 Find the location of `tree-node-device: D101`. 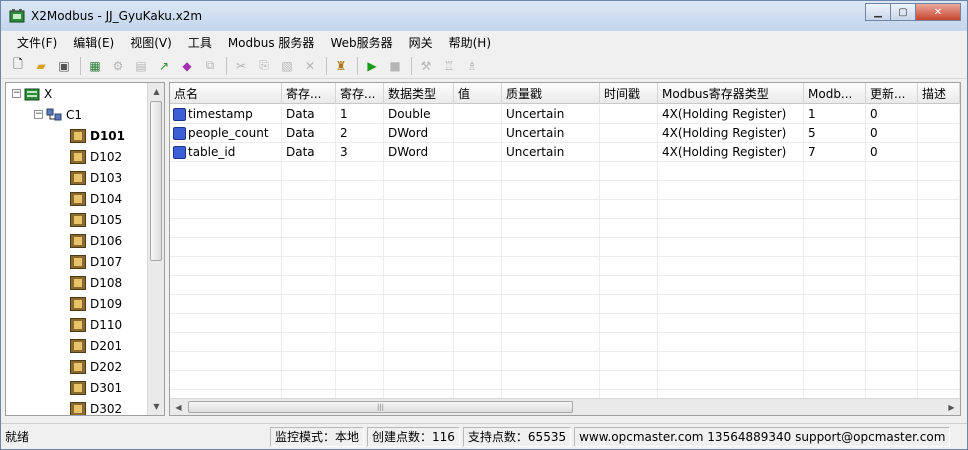

tree-node-device: D101 is located at coordinates (97, 135).